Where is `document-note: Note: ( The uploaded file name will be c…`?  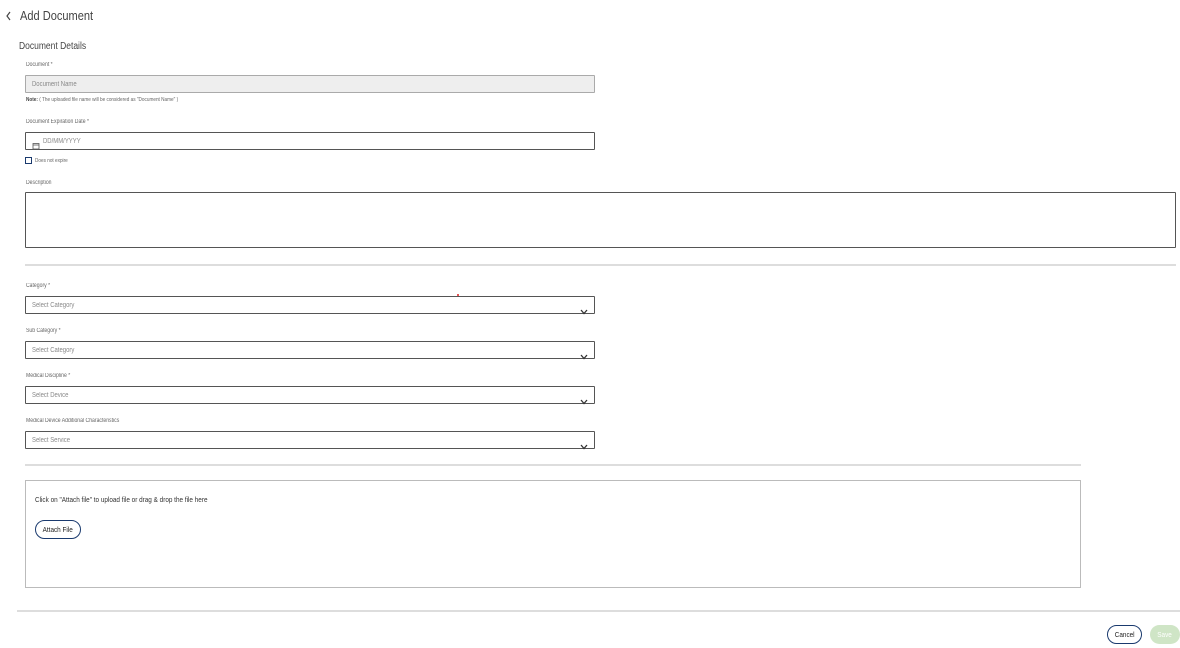
document-note: Note: ( The uploaded file name will be c… is located at coordinates (102, 100).